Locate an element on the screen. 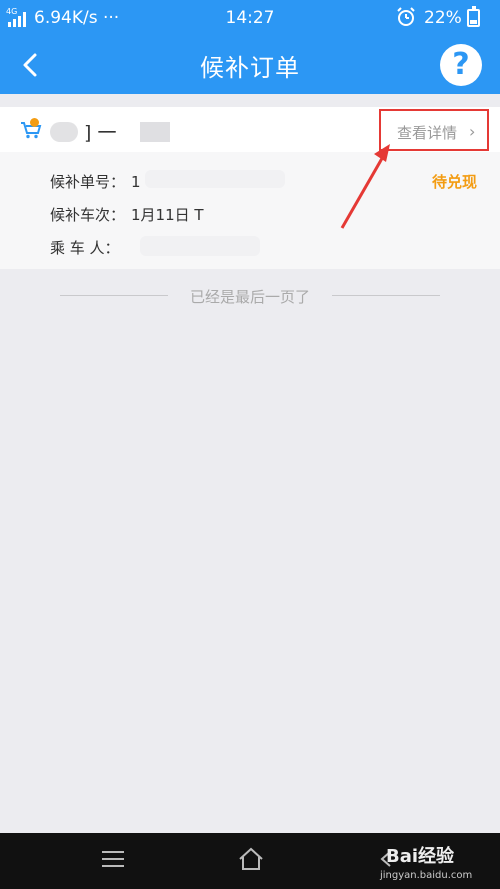 The image size is (500, 889). passenger-label: 乘 车 人： is located at coordinates (85, 248).